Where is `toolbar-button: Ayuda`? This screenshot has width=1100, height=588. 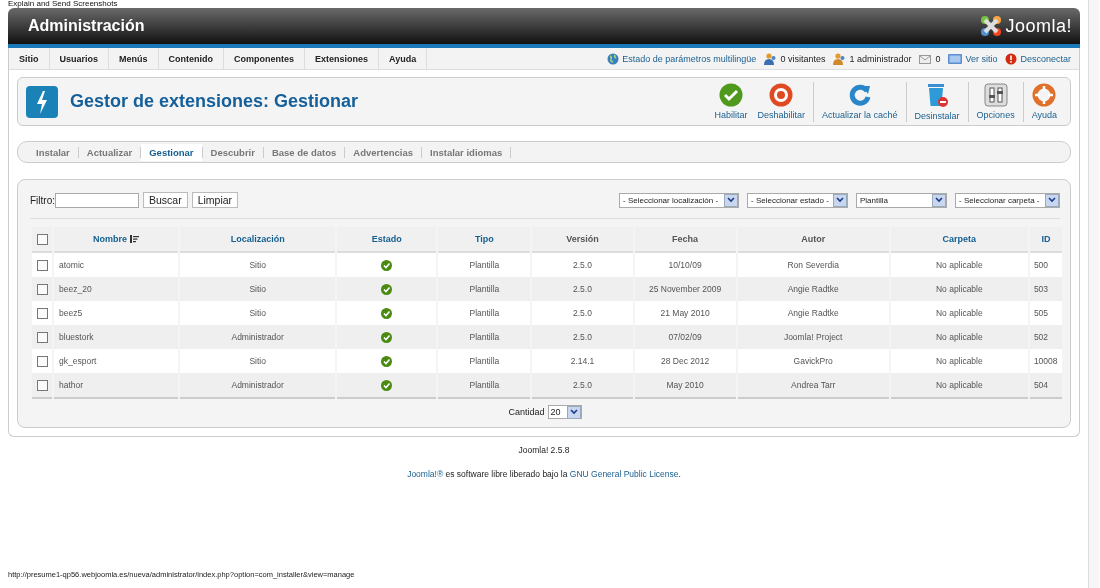
toolbar-button: Ayuda is located at coordinates (1042, 101).